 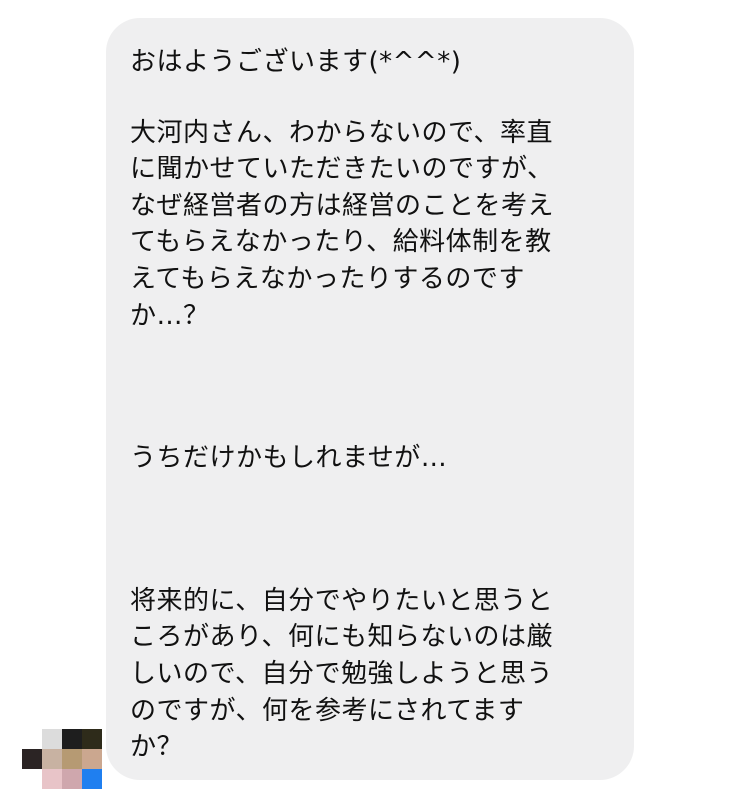 What do you see at coordinates (296, 62) in the screenshot?
I see `message-paragraph-greeting: おはようございます(*^^*)` at bounding box center [296, 62].